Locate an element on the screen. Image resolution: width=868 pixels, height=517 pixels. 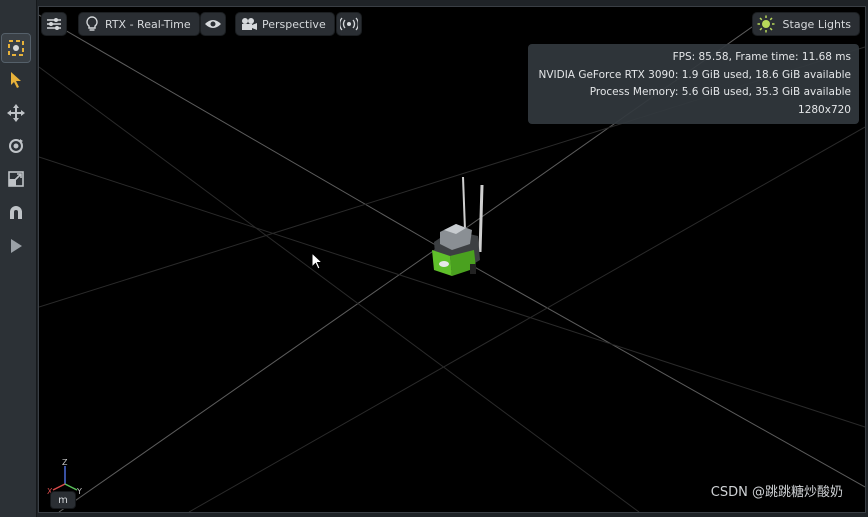
broadcast-icon is located at coordinates (349, 24).